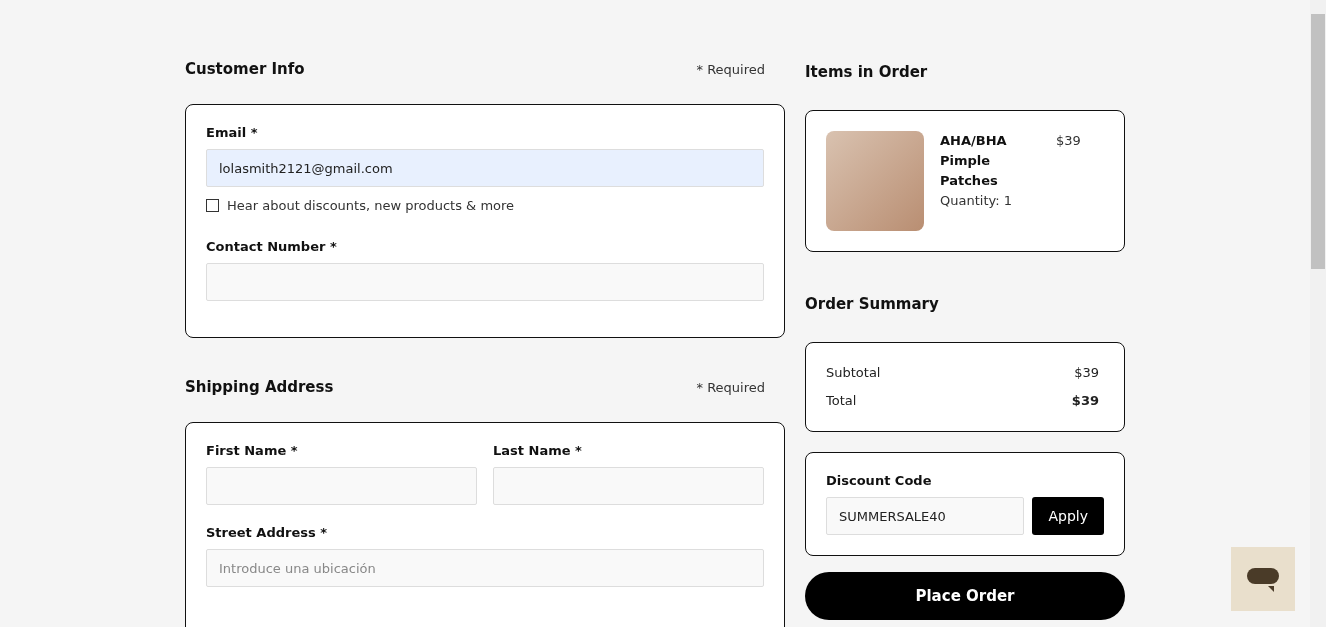 This screenshot has height=627, width=1326. What do you see at coordinates (212, 205) in the screenshot?
I see `checkbox` at bounding box center [212, 205].